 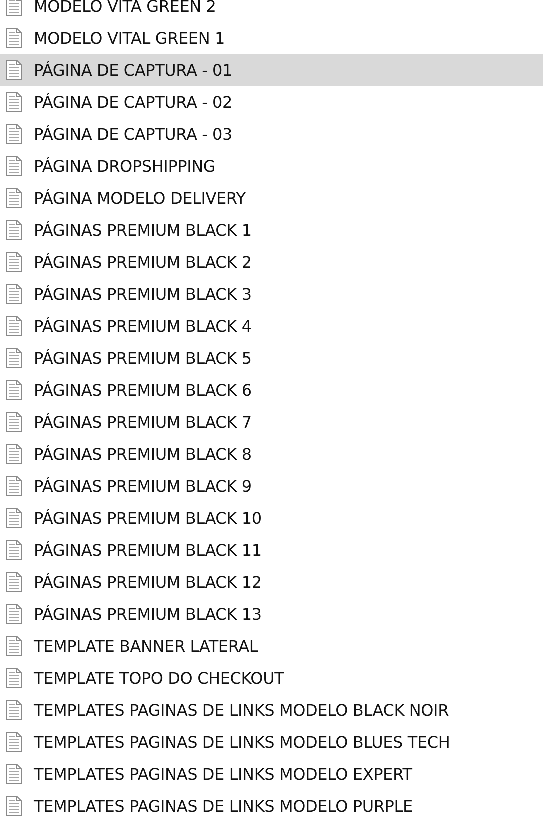 I want to click on file-item: PÁGINAS PREMIUM BLACK 10, so click(x=271, y=518).